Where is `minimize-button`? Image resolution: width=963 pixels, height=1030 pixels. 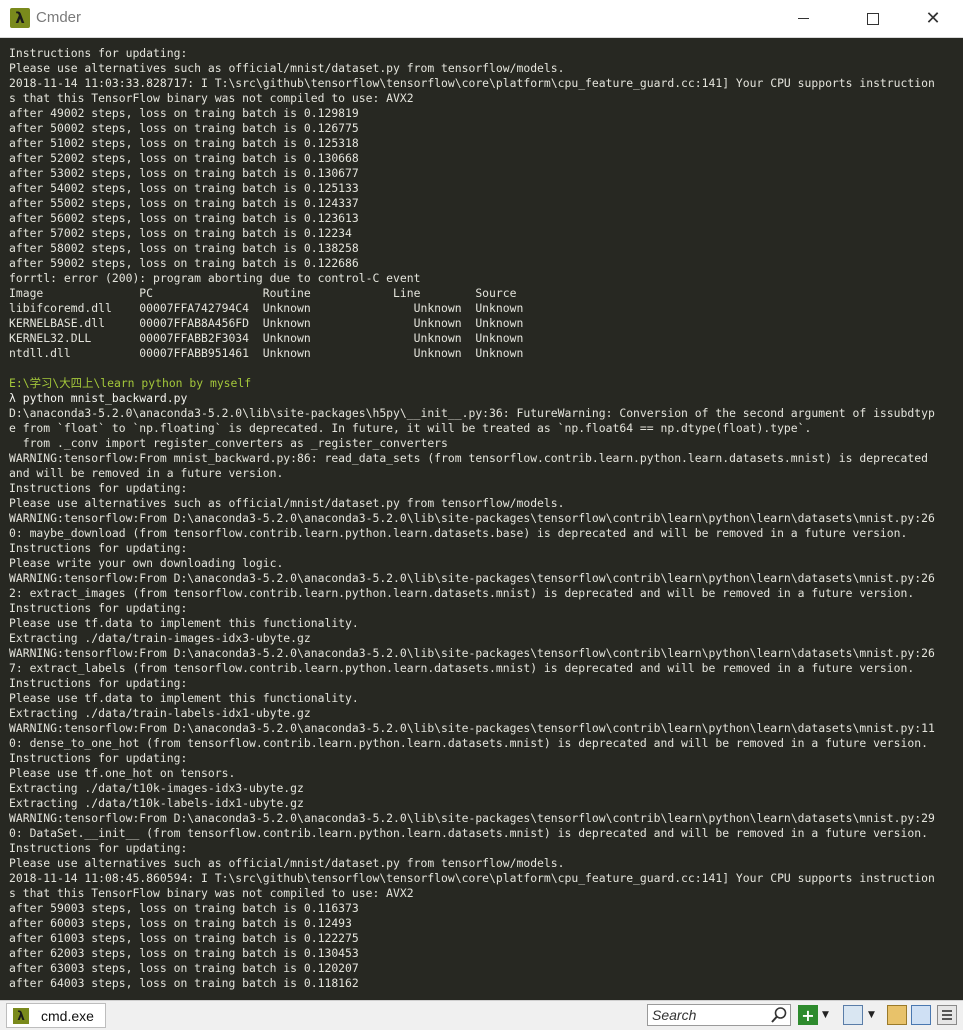 minimize-button is located at coordinates (803, 18).